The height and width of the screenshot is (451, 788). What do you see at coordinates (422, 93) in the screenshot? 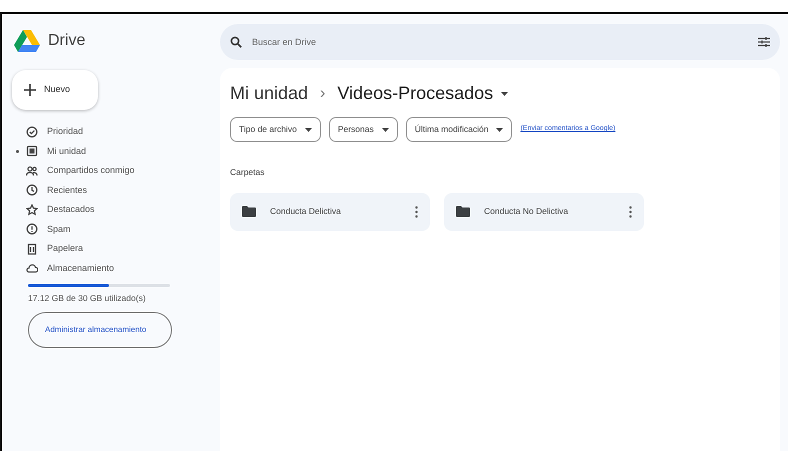
I see `current-folder-dropdown: Videos-Procesados` at bounding box center [422, 93].